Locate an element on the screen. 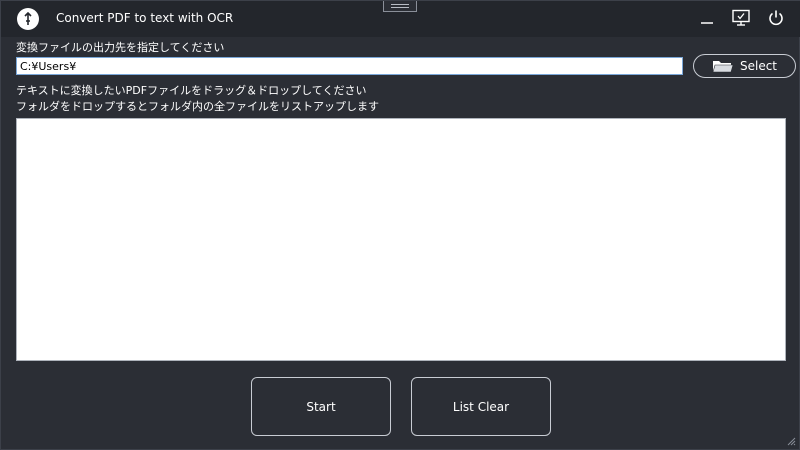  power-button is located at coordinates (776, 18).